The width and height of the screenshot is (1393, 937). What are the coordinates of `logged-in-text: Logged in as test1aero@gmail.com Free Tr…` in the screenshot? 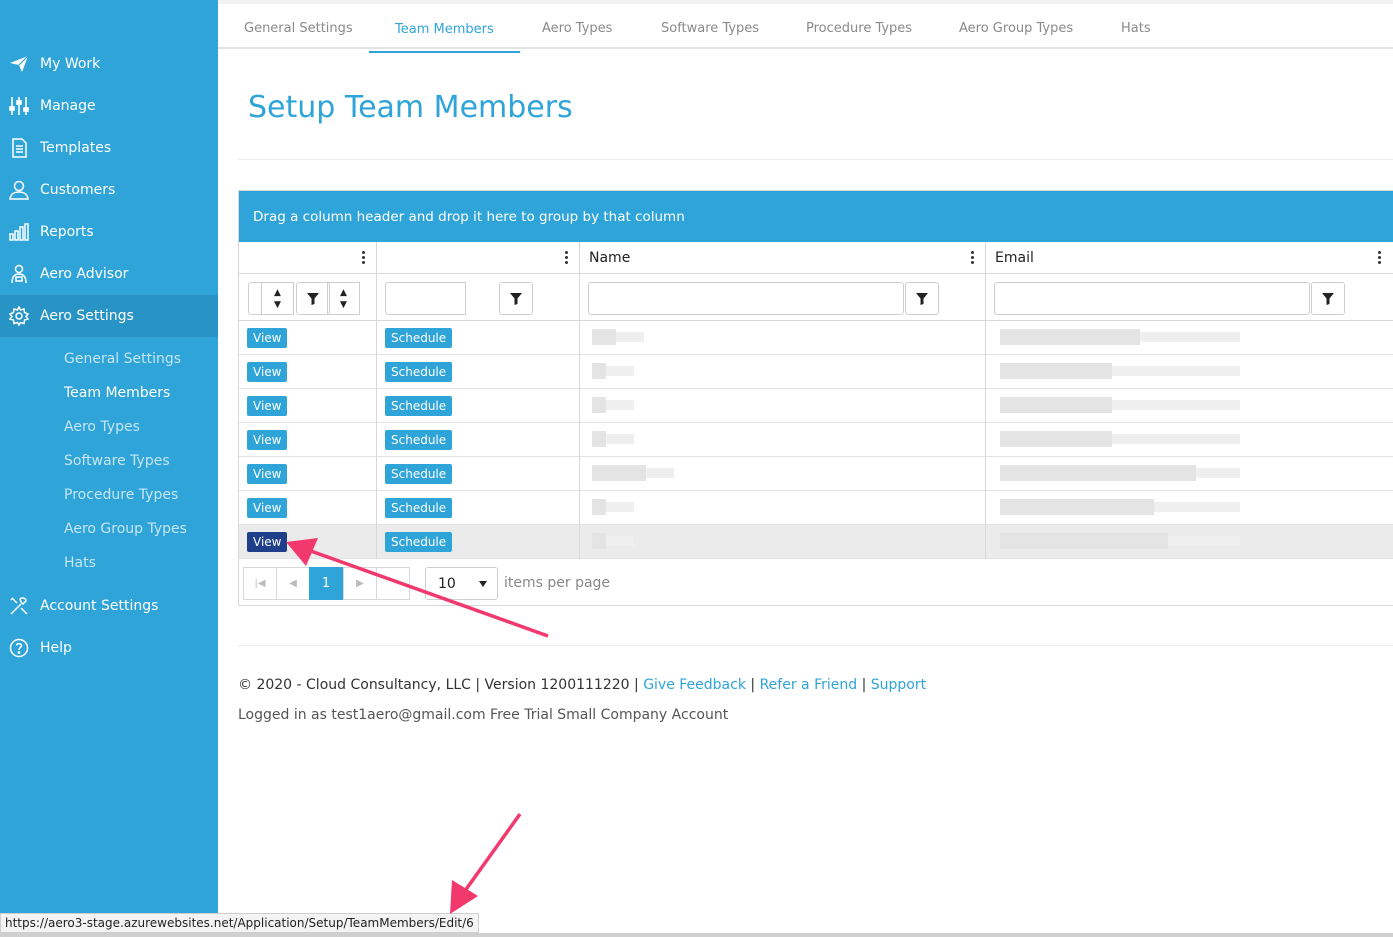 It's located at (483, 715).